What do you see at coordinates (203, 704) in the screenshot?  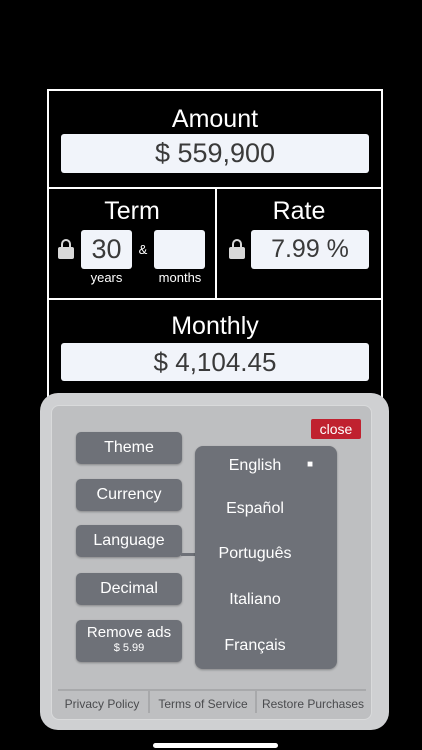 I see `terms-of-service-link: Terms of Service` at bounding box center [203, 704].